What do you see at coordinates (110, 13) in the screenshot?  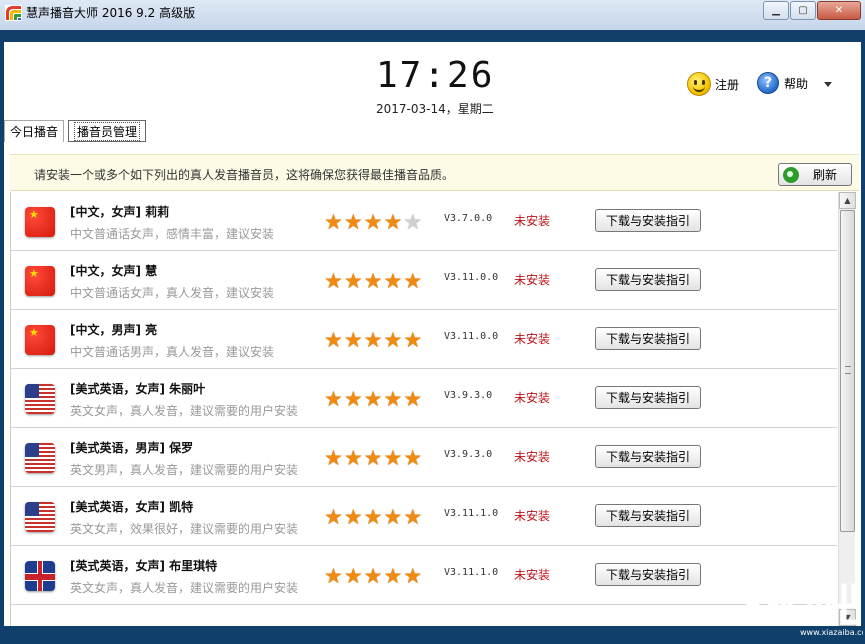 I see `window-title: 慧声播音大师 2016 9.2 高级版` at bounding box center [110, 13].